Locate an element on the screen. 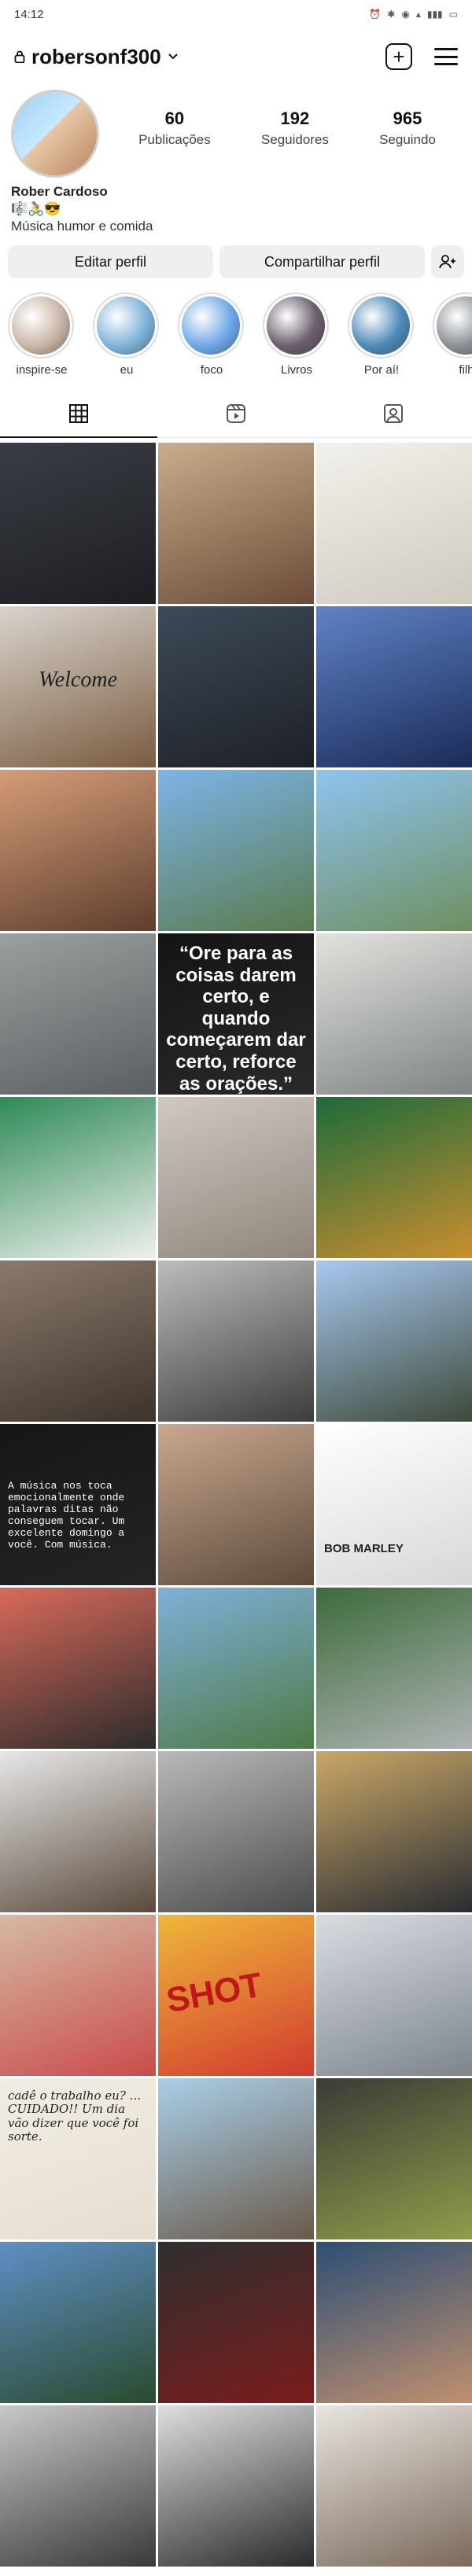 Image resolution: width=472 pixels, height=2576 pixels. profile-actions: Editar perfil Compartilhar perfil is located at coordinates (236, 256).